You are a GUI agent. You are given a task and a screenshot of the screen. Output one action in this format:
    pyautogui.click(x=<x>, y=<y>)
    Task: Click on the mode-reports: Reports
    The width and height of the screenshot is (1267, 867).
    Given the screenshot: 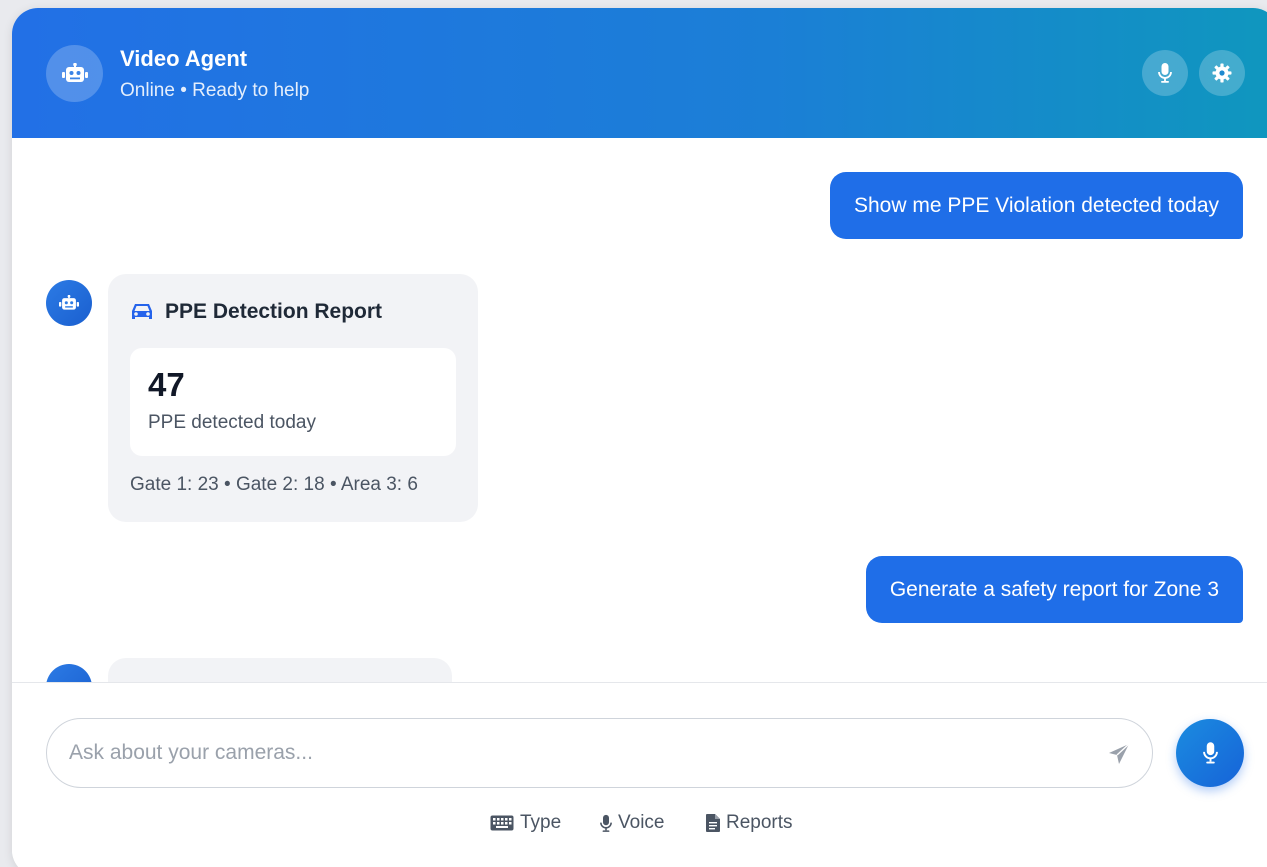 What is the action you would take?
    pyautogui.click(x=749, y=823)
    